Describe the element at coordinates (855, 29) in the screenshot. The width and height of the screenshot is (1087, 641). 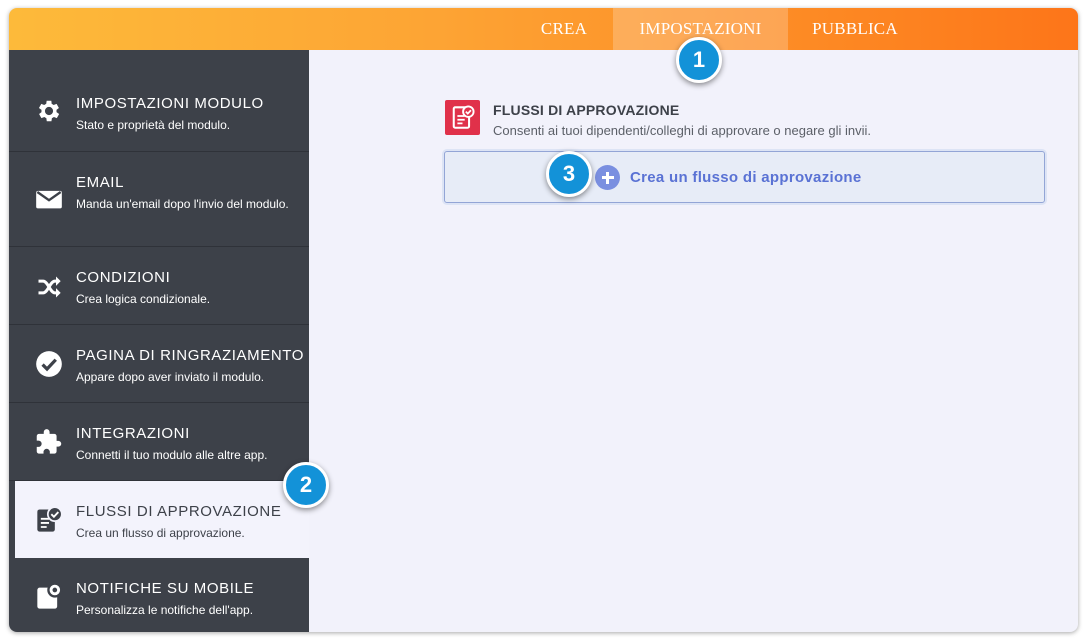
I see `tab-pubblica: PUBBLICA` at that location.